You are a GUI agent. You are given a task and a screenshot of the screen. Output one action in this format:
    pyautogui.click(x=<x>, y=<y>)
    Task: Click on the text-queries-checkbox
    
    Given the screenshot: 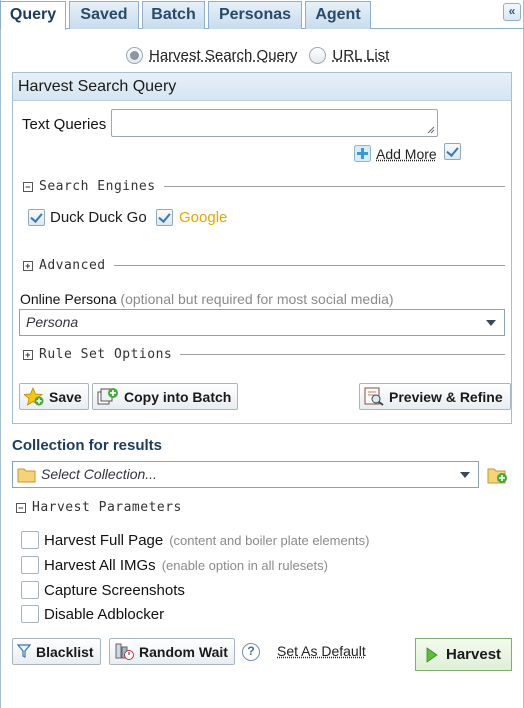 What is the action you would take?
    pyautogui.click(x=452, y=151)
    